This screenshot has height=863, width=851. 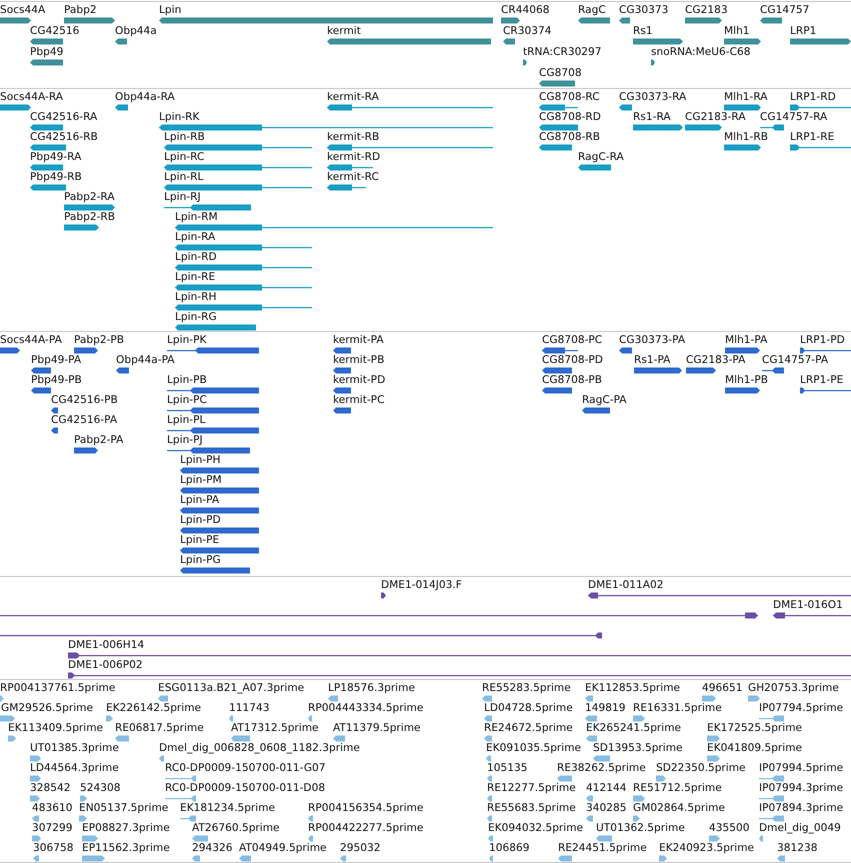 I want to click on feature-label: kermit-PB, so click(x=358, y=360).